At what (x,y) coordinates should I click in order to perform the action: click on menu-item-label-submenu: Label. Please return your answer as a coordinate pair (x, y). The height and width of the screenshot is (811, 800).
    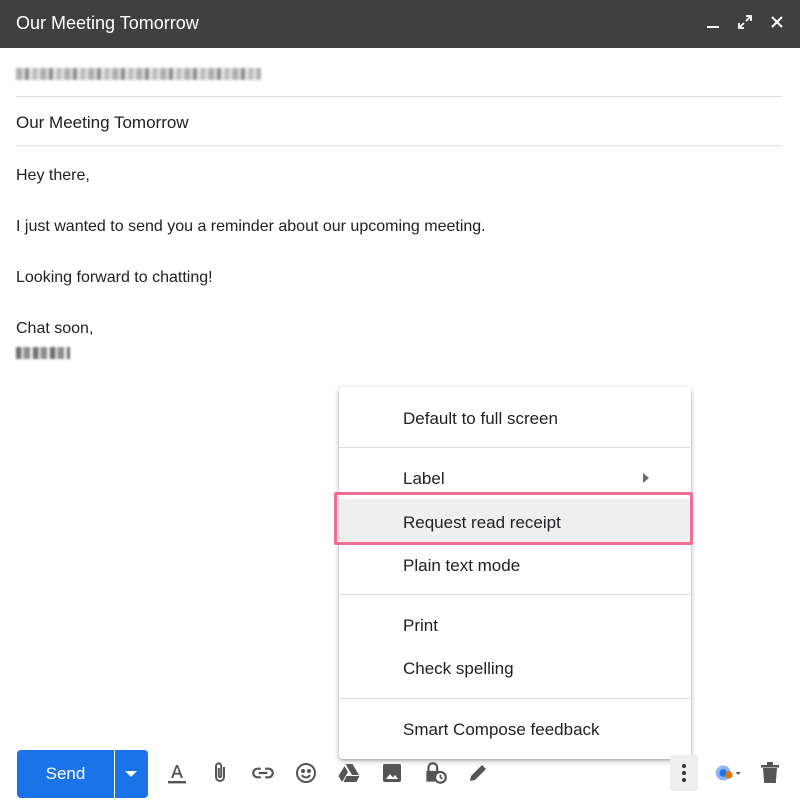
    Looking at the image, I should click on (515, 478).